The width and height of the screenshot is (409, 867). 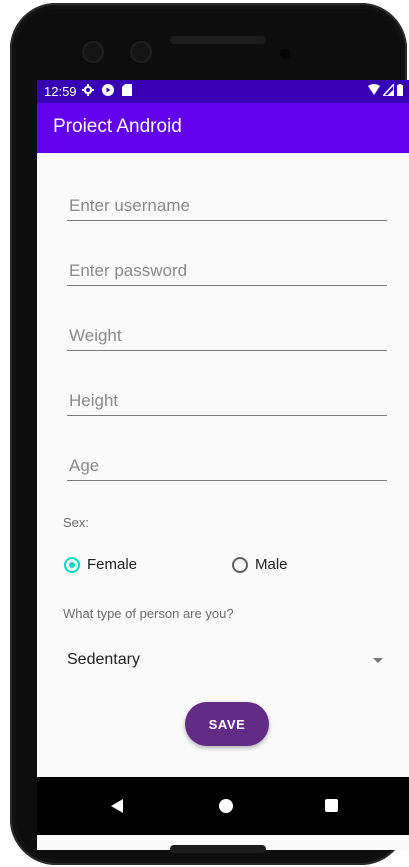 I want to click on save-button: SAVE, so click(x=227, y=724).